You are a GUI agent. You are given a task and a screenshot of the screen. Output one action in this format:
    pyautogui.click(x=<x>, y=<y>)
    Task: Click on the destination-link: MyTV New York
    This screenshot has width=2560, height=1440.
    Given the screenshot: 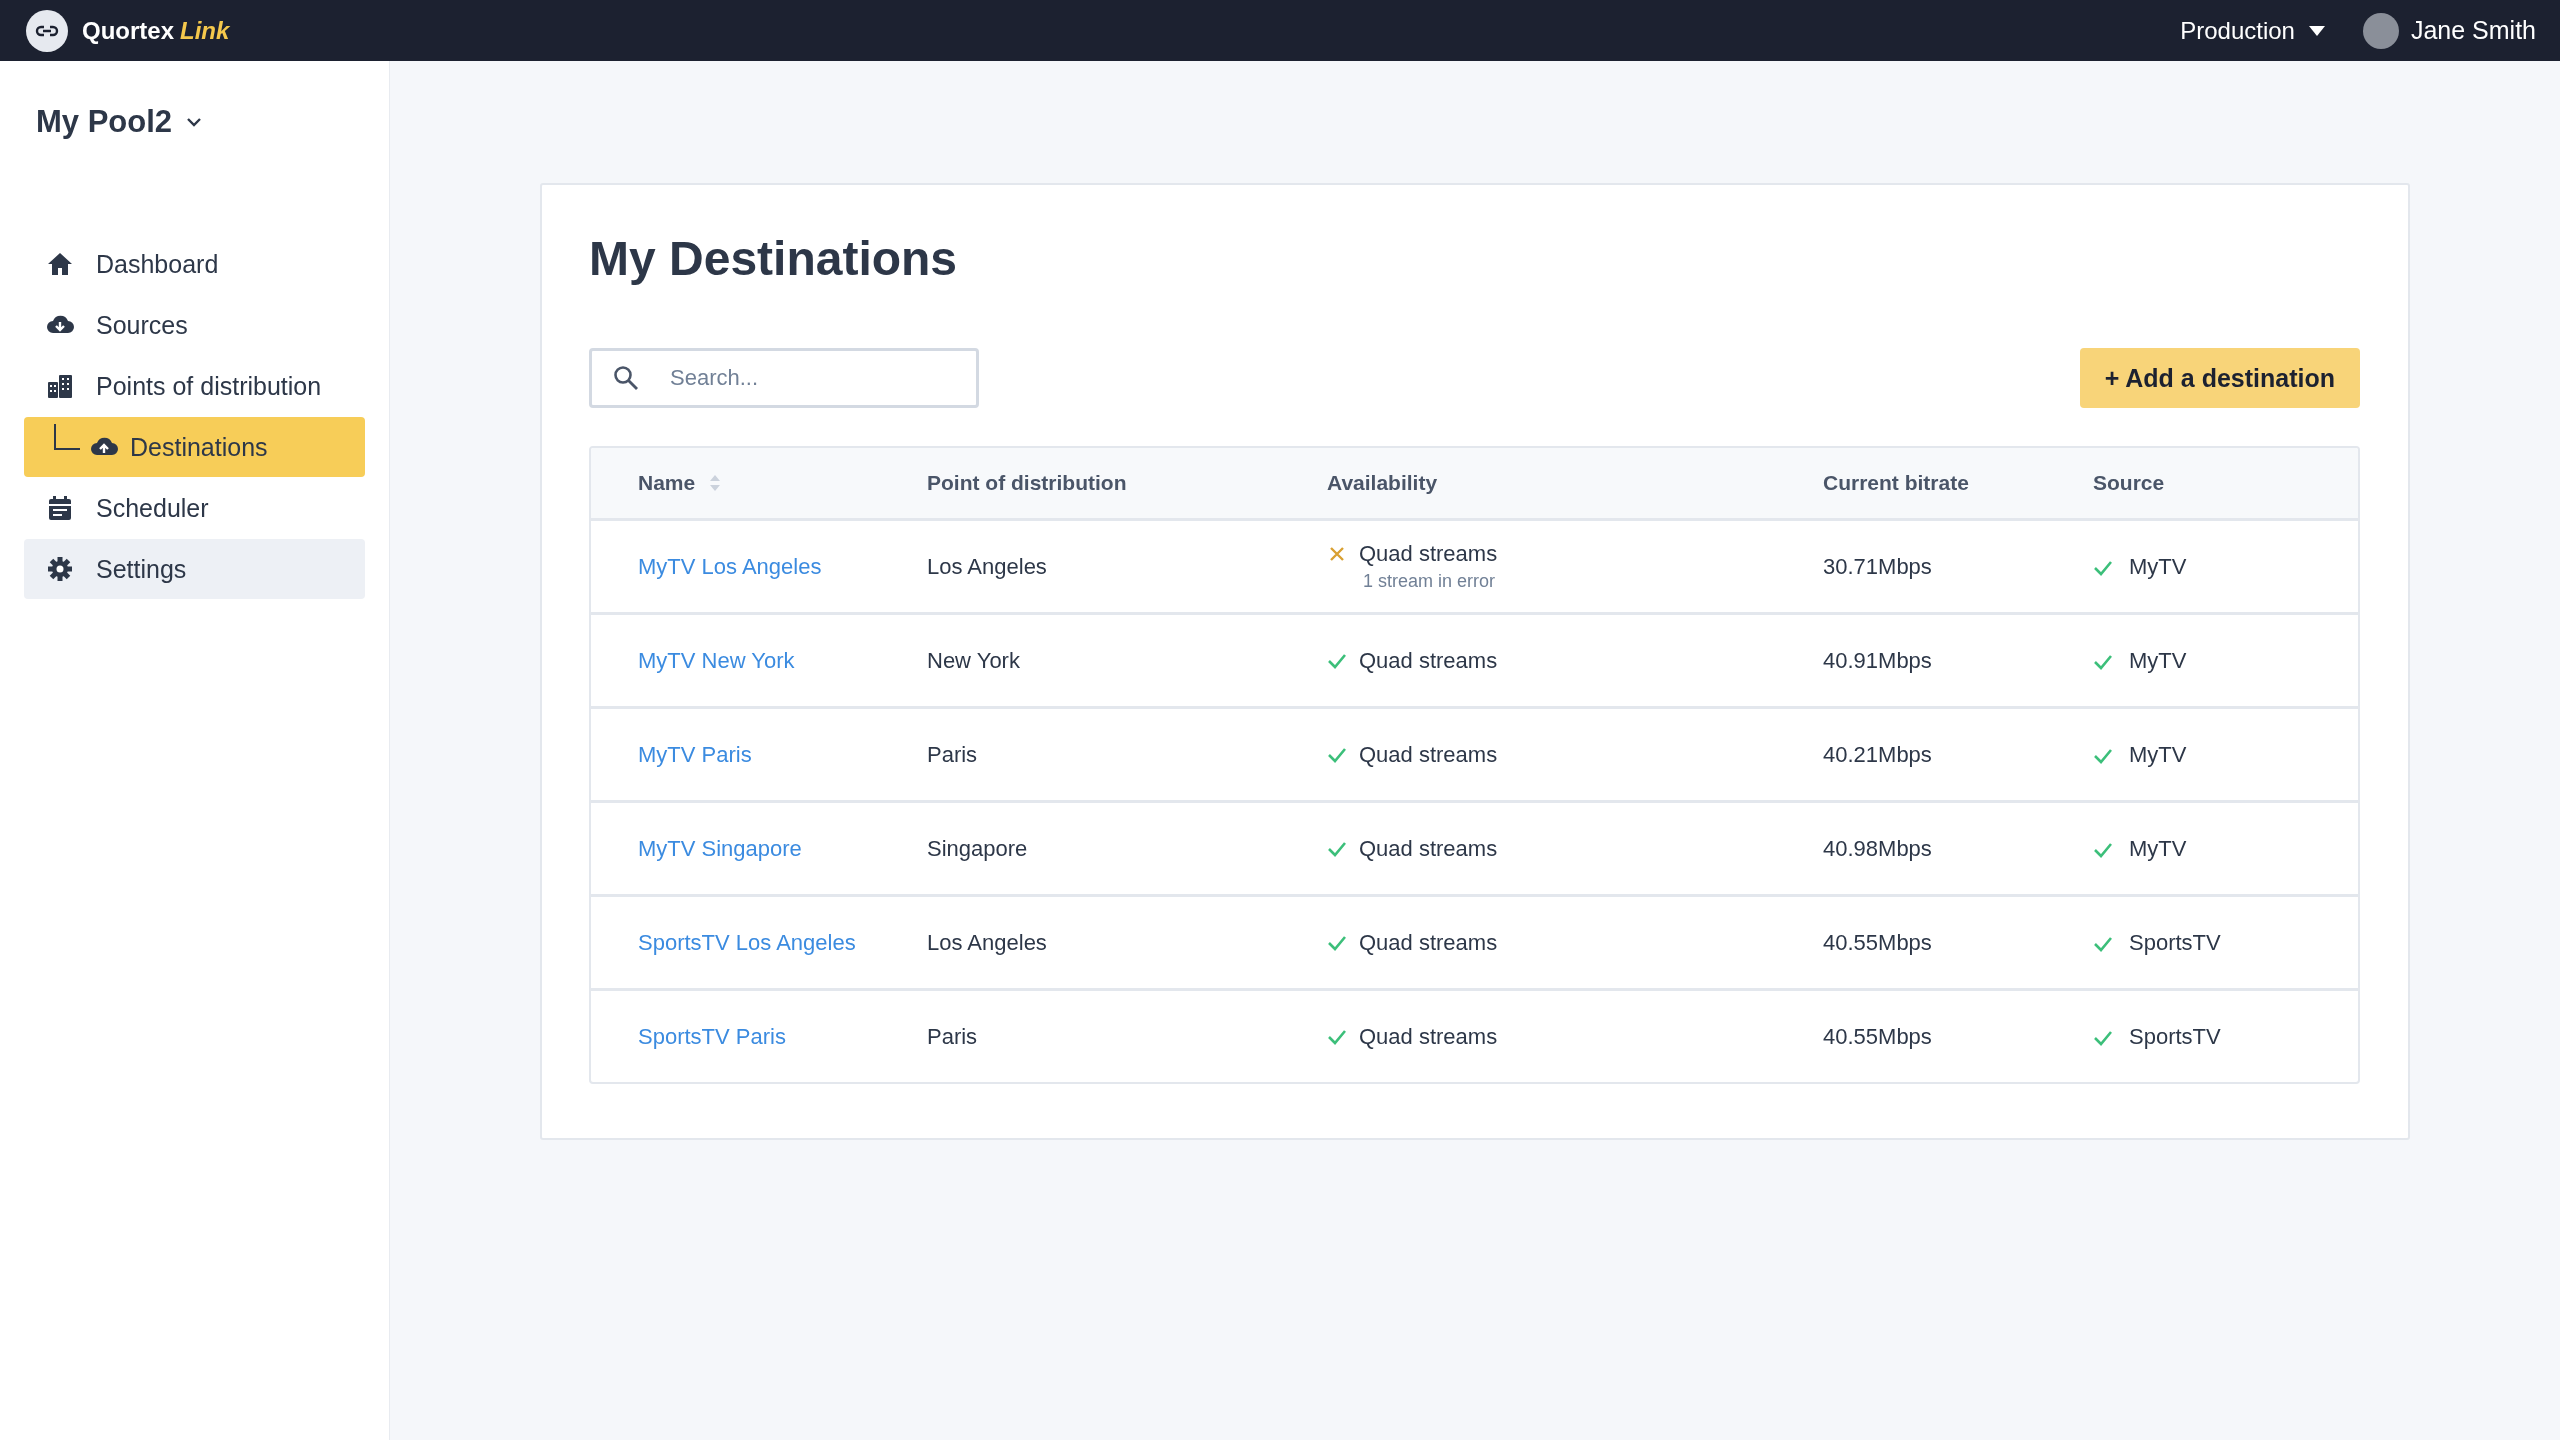 What is the action you would take?
    pyautogui.click(x=716, y=660)
    